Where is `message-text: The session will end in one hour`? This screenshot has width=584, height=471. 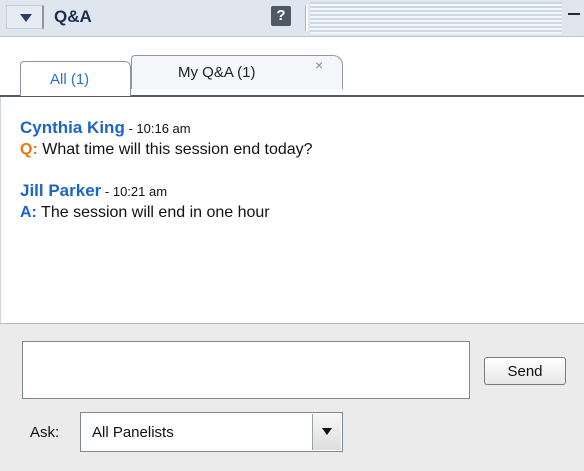
message-text: The session will end in one hour is located at coordinates (155, 212).